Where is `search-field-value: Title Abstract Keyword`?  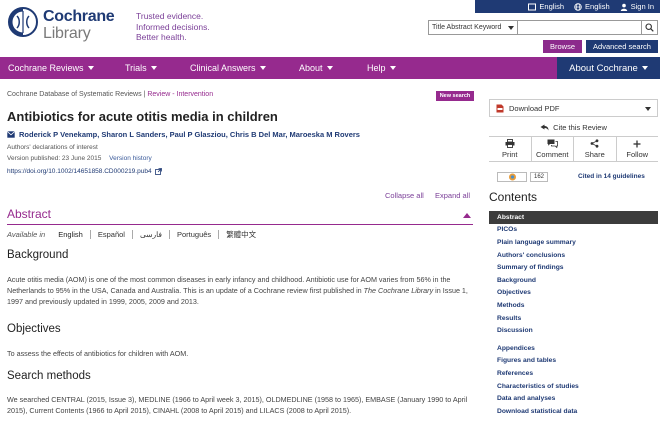
search-field-value: Title Abstract Keyword is located at coordinates (467, 27).